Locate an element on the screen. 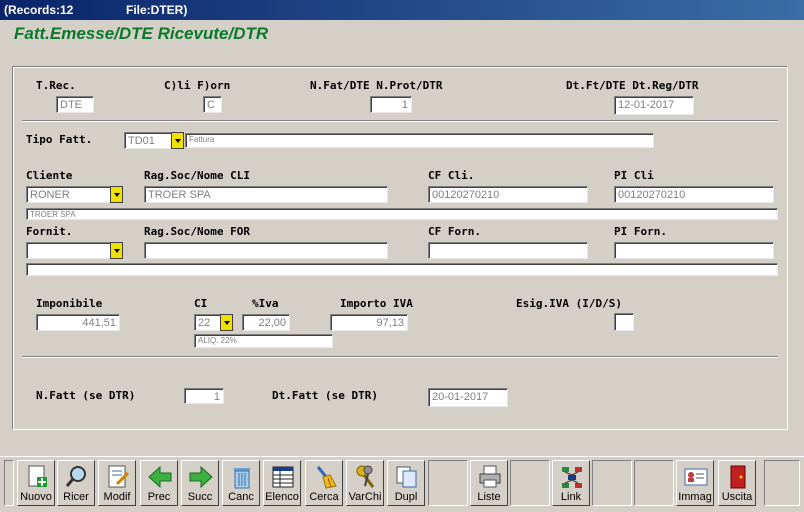  dtfatt-dtr-field: 20-01-2017 is located at coordinates (468, 397).